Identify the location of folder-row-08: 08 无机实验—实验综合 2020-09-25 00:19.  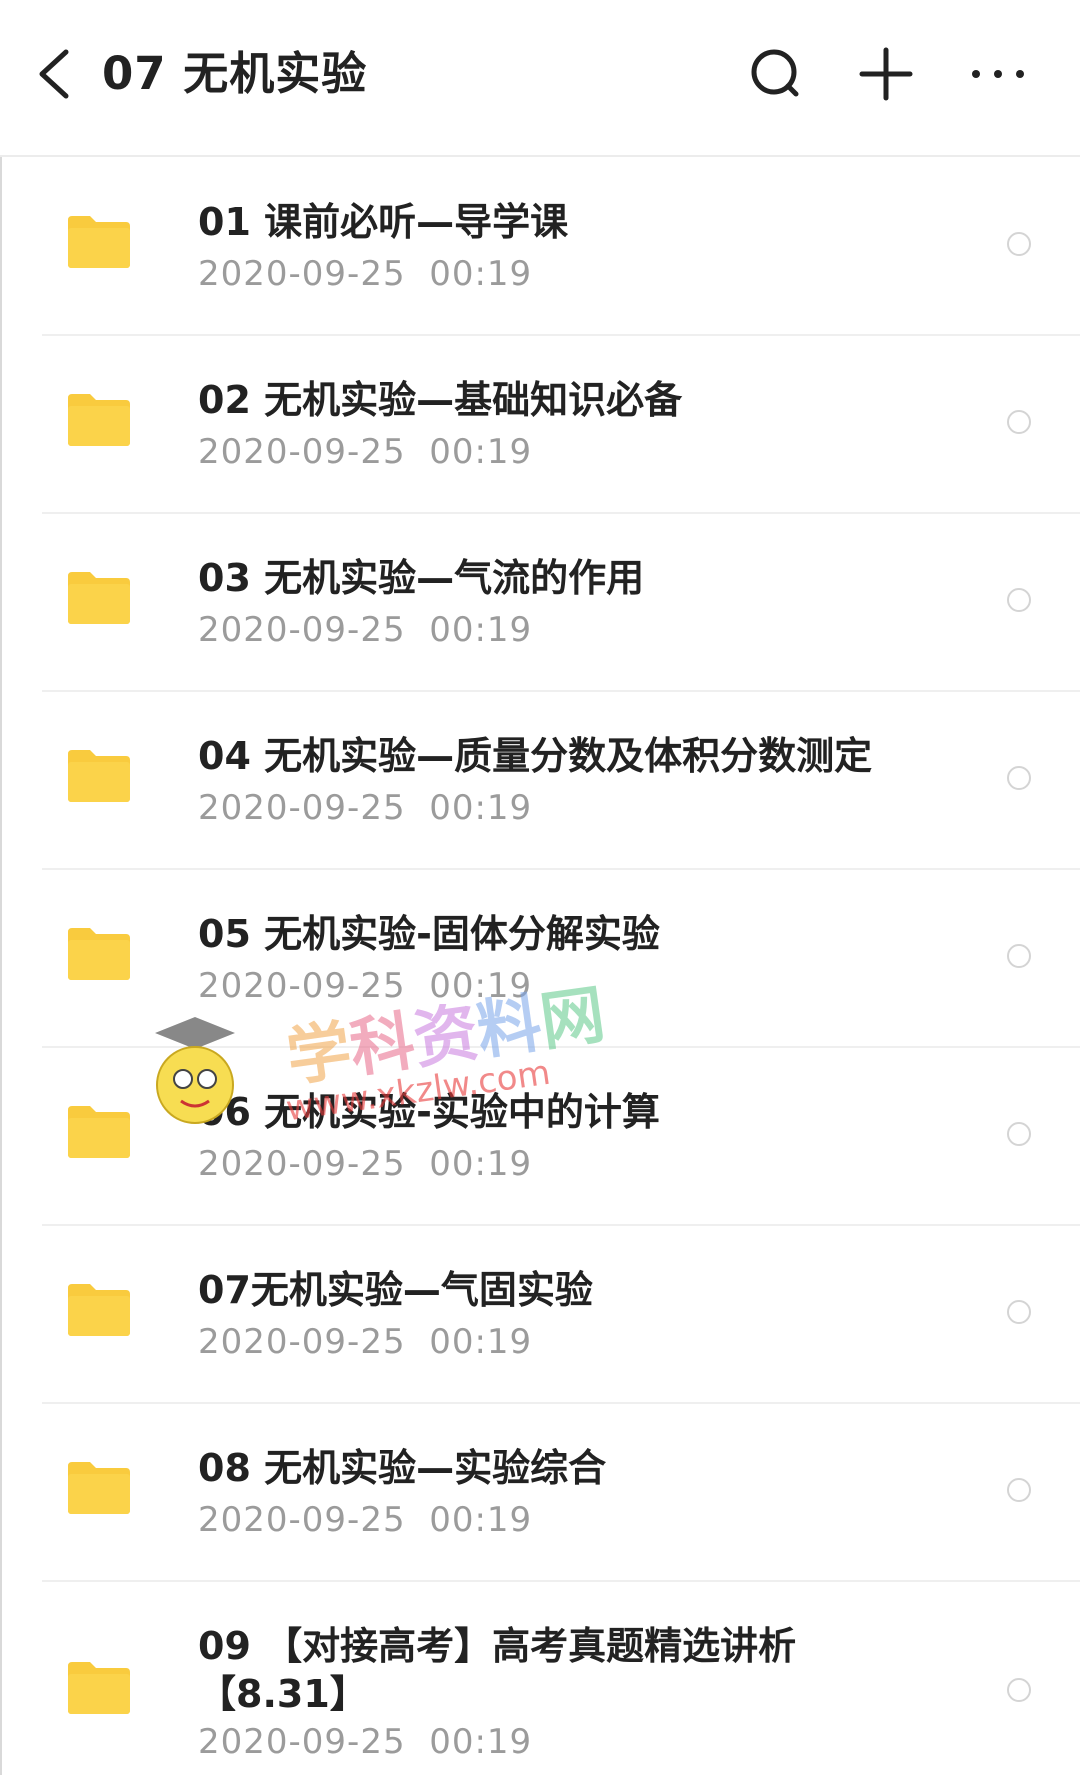
(540, 1493).